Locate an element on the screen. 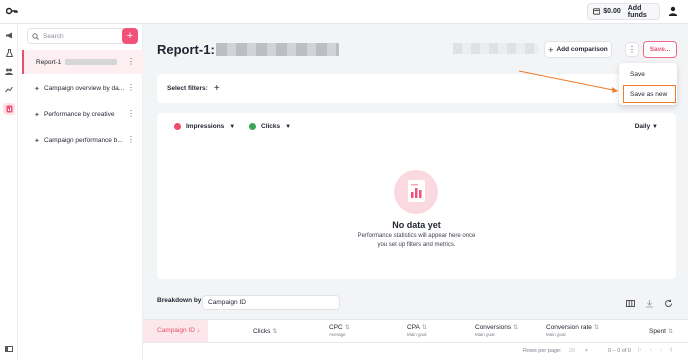 This screenshot has height=360, width=688. clicks-color-dot is located at coordinates (252, 126).